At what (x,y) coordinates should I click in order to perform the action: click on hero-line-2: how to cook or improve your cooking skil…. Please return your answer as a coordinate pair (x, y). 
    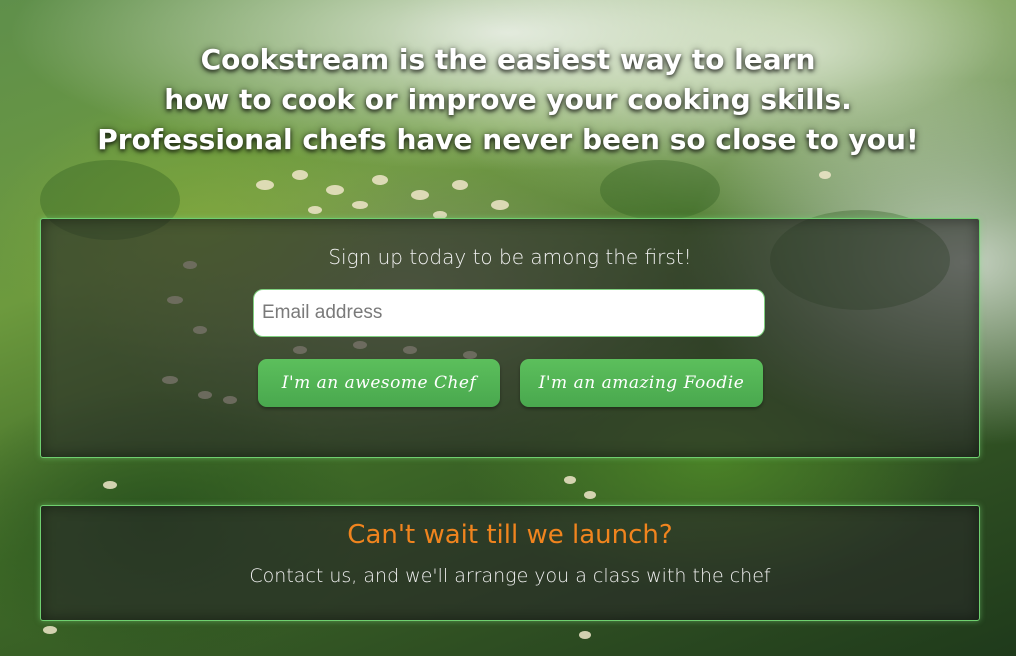
    Looking at the image, I should click on (508, 99).